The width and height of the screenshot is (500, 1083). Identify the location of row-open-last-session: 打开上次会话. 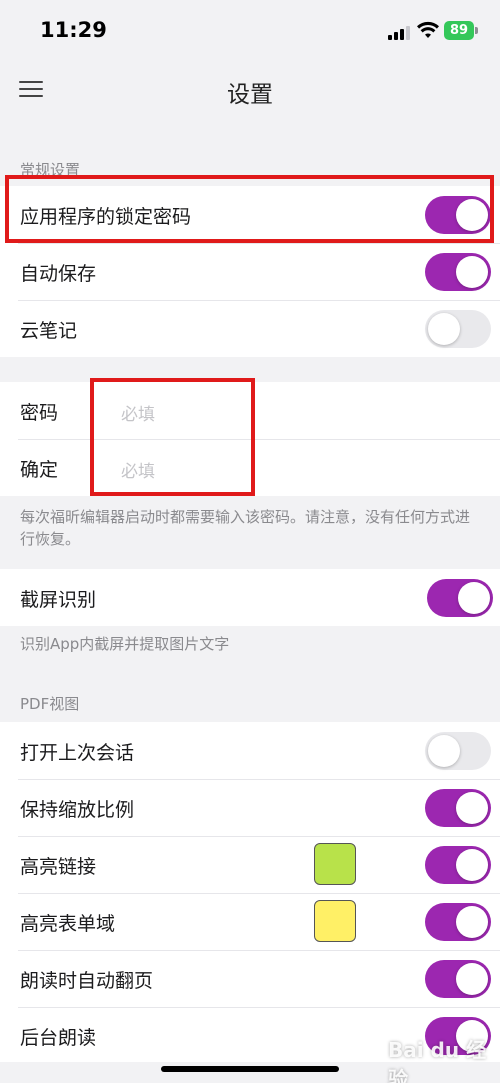
(250, 750).